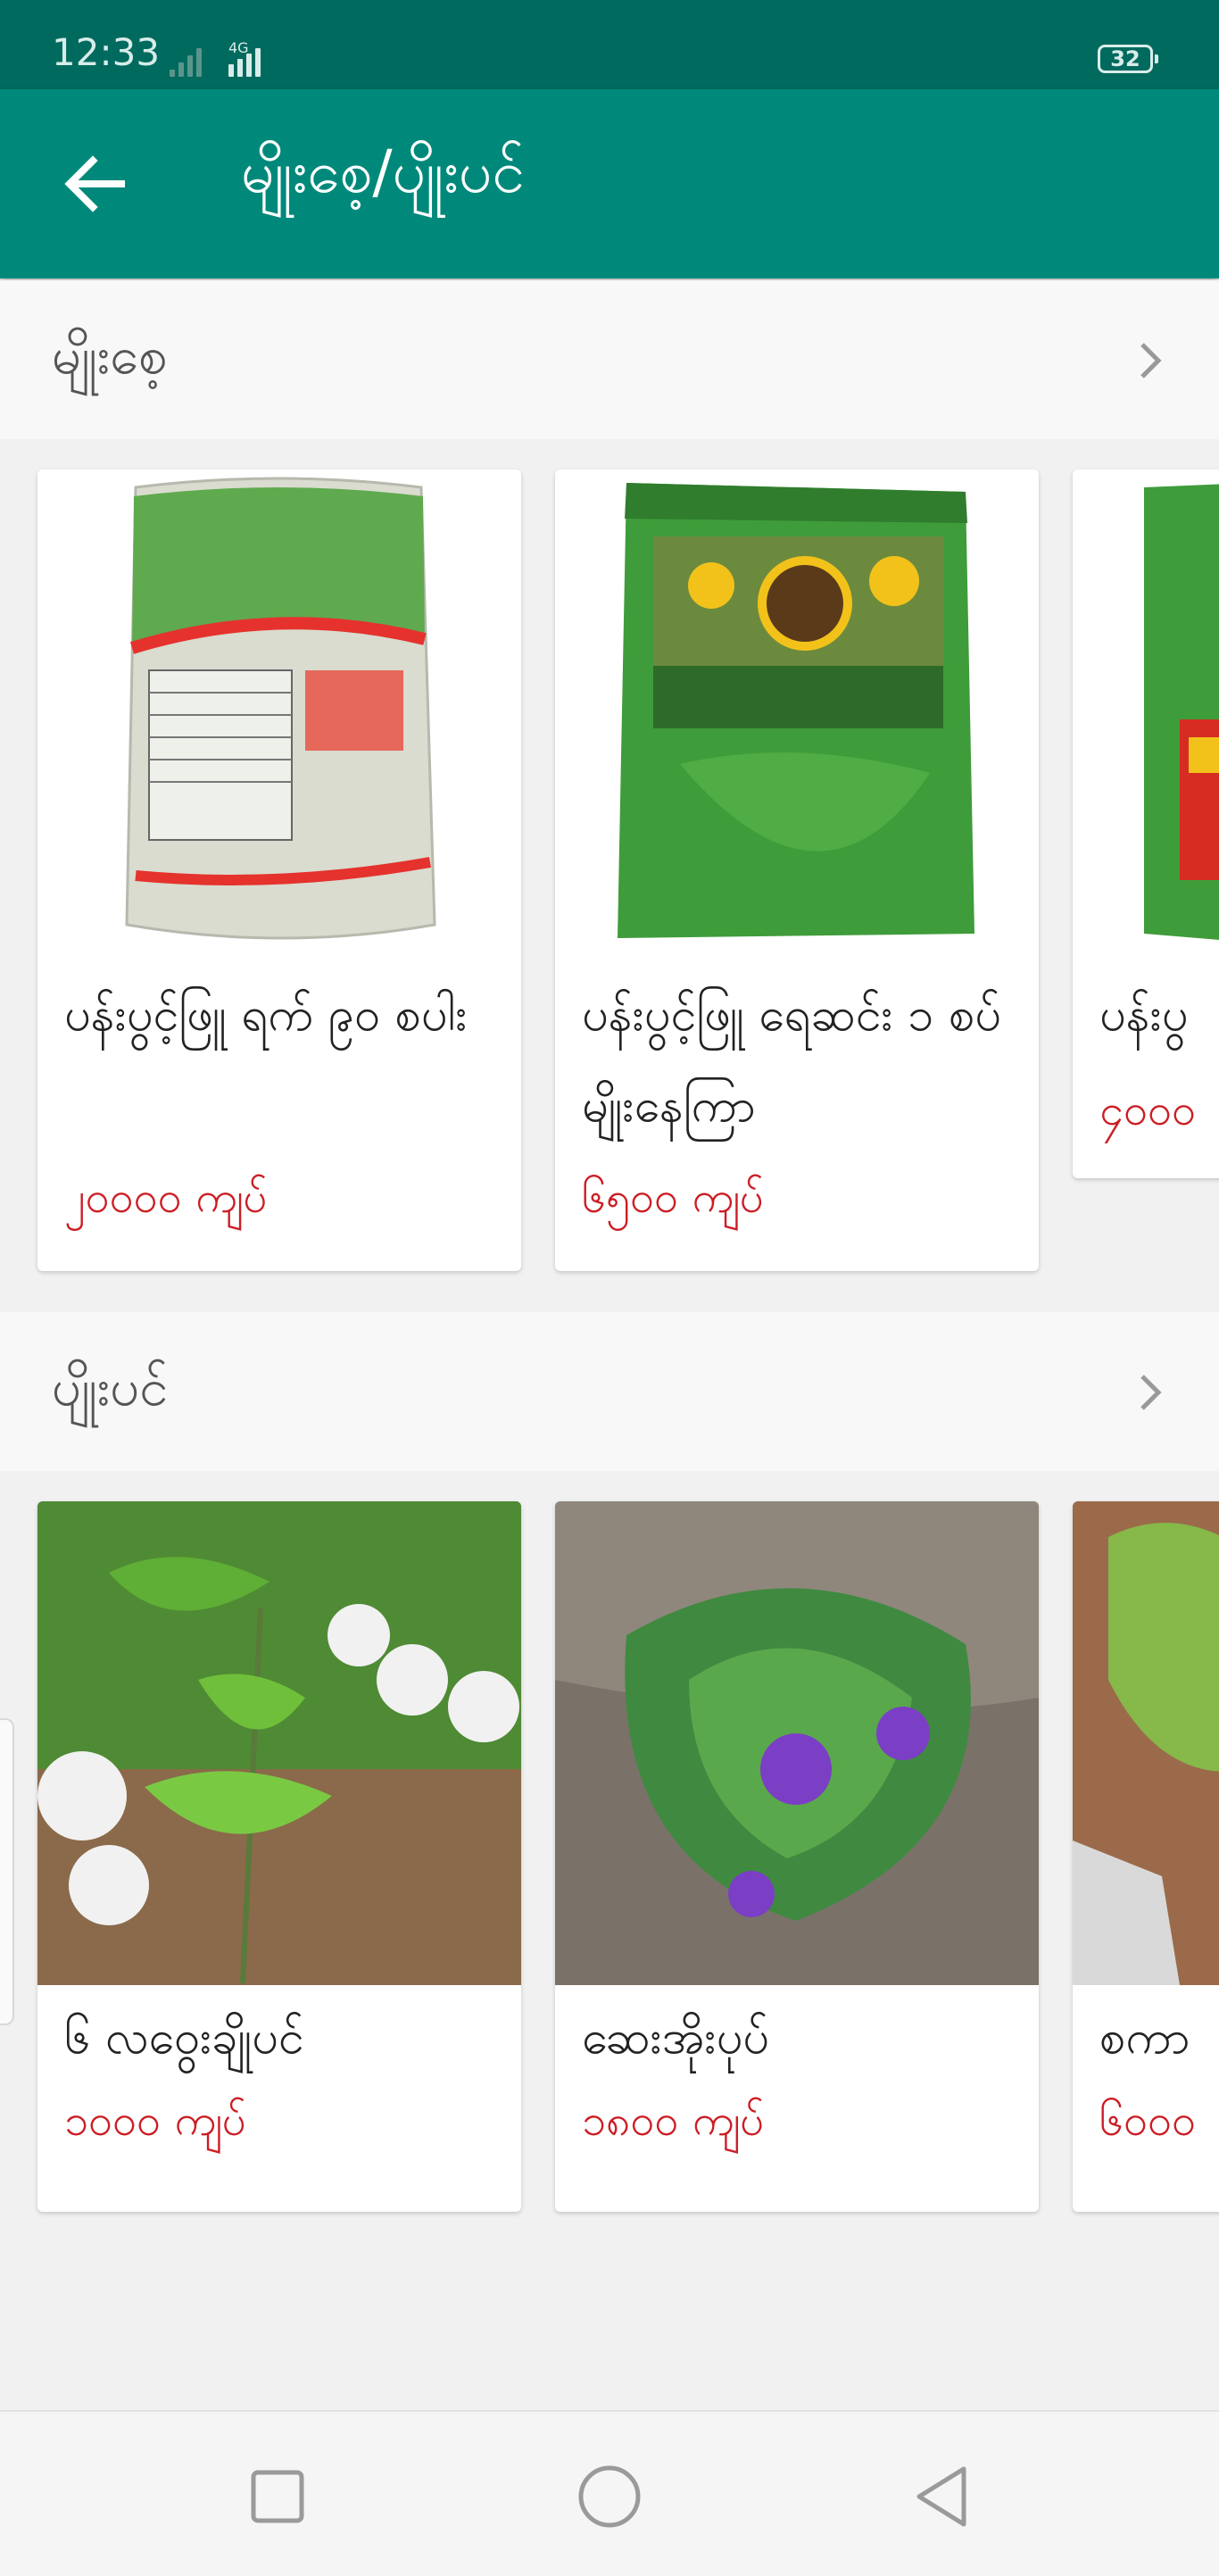 This screenshot has width=1219, height=2576. I want to click on battery-icon: 32, so click(1128, 59).